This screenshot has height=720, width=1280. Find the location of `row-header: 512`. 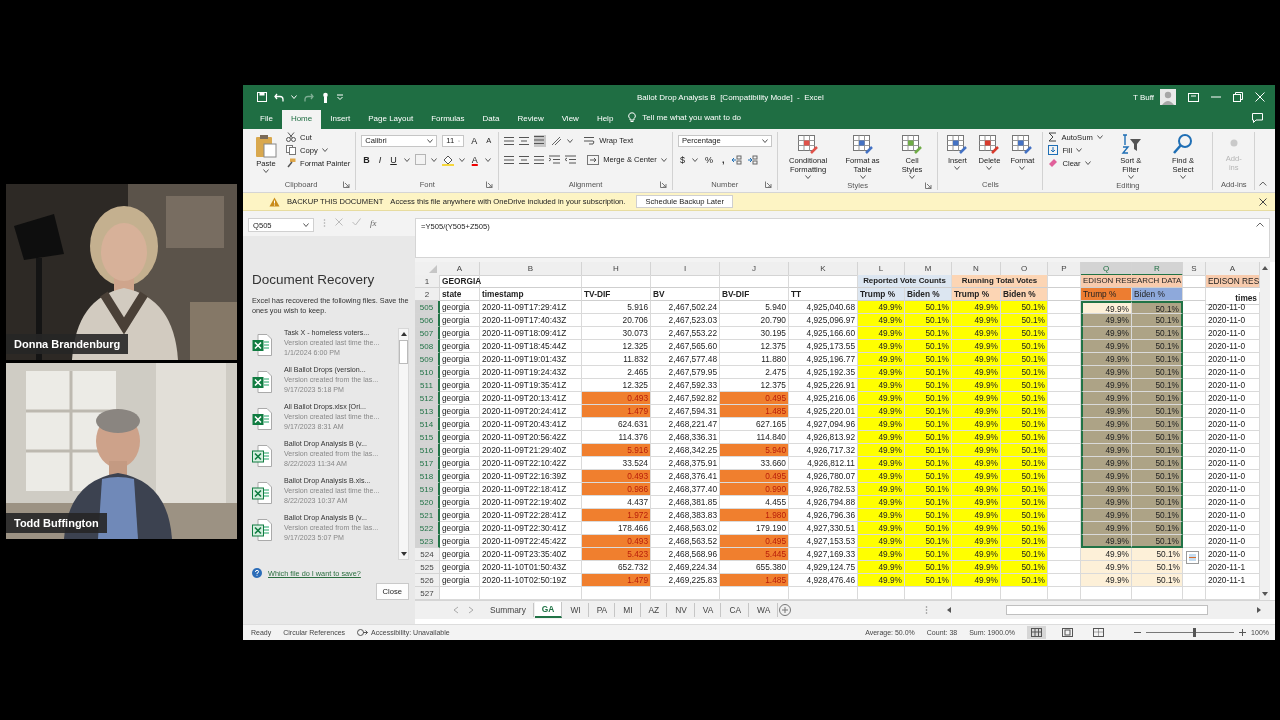

row-header: 512 is located at coordinates (427, 398).